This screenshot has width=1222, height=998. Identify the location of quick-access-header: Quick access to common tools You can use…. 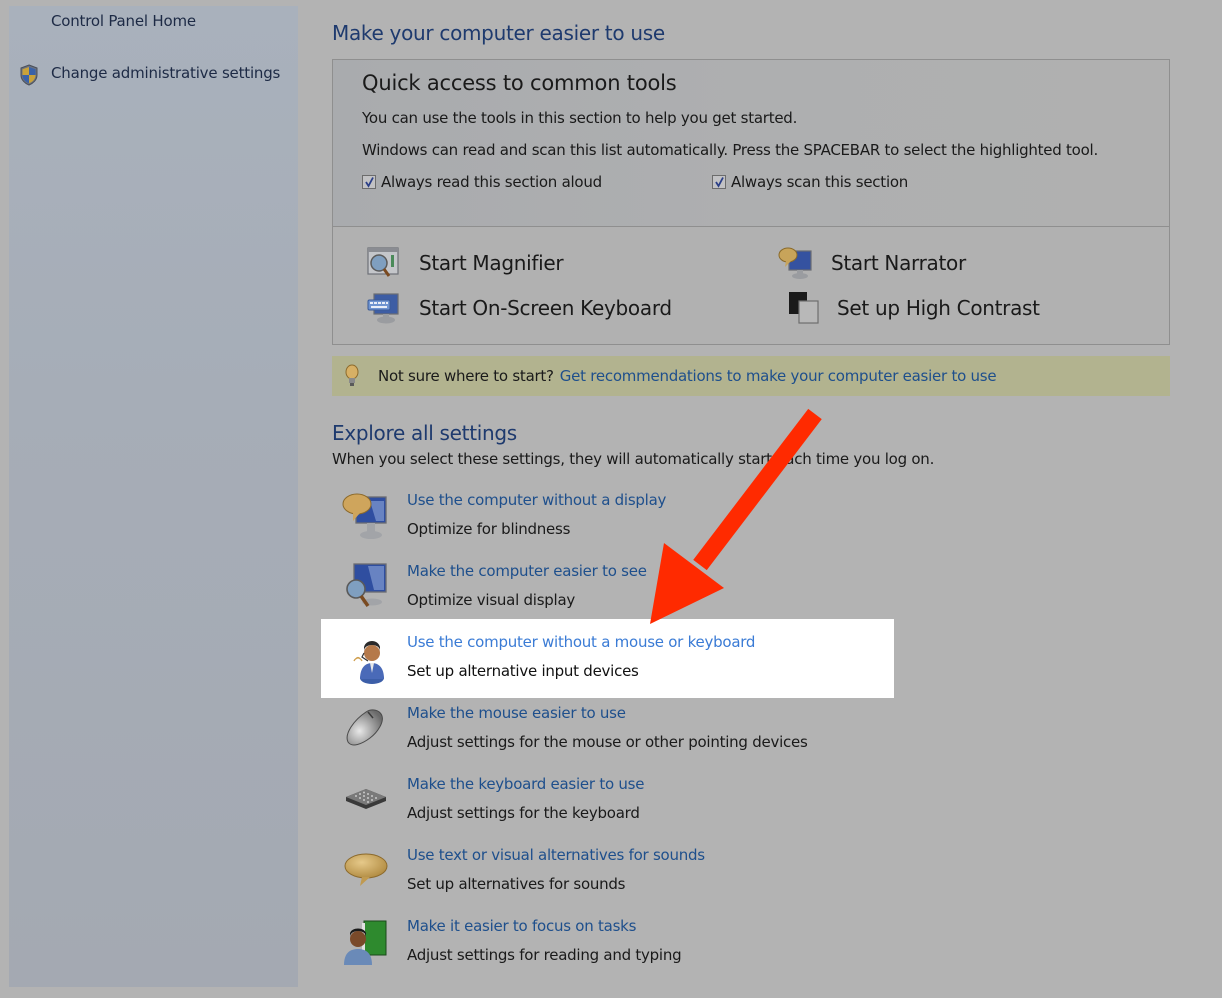
(751, 143).